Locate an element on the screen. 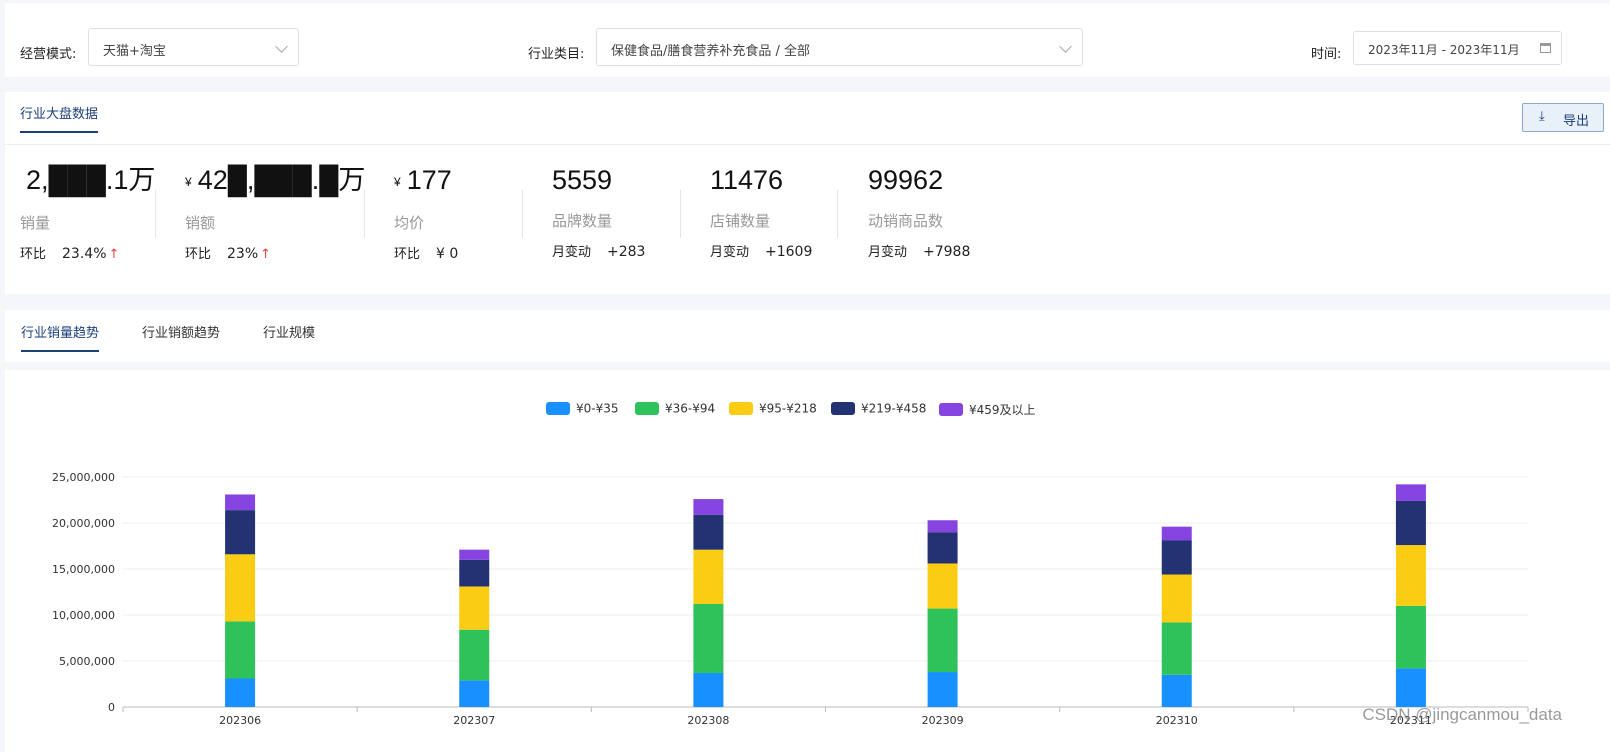 This screenshot has width=1610, height=752. watermark: CSDN @jingcanmou_data is located at coordinates (1462, 714).